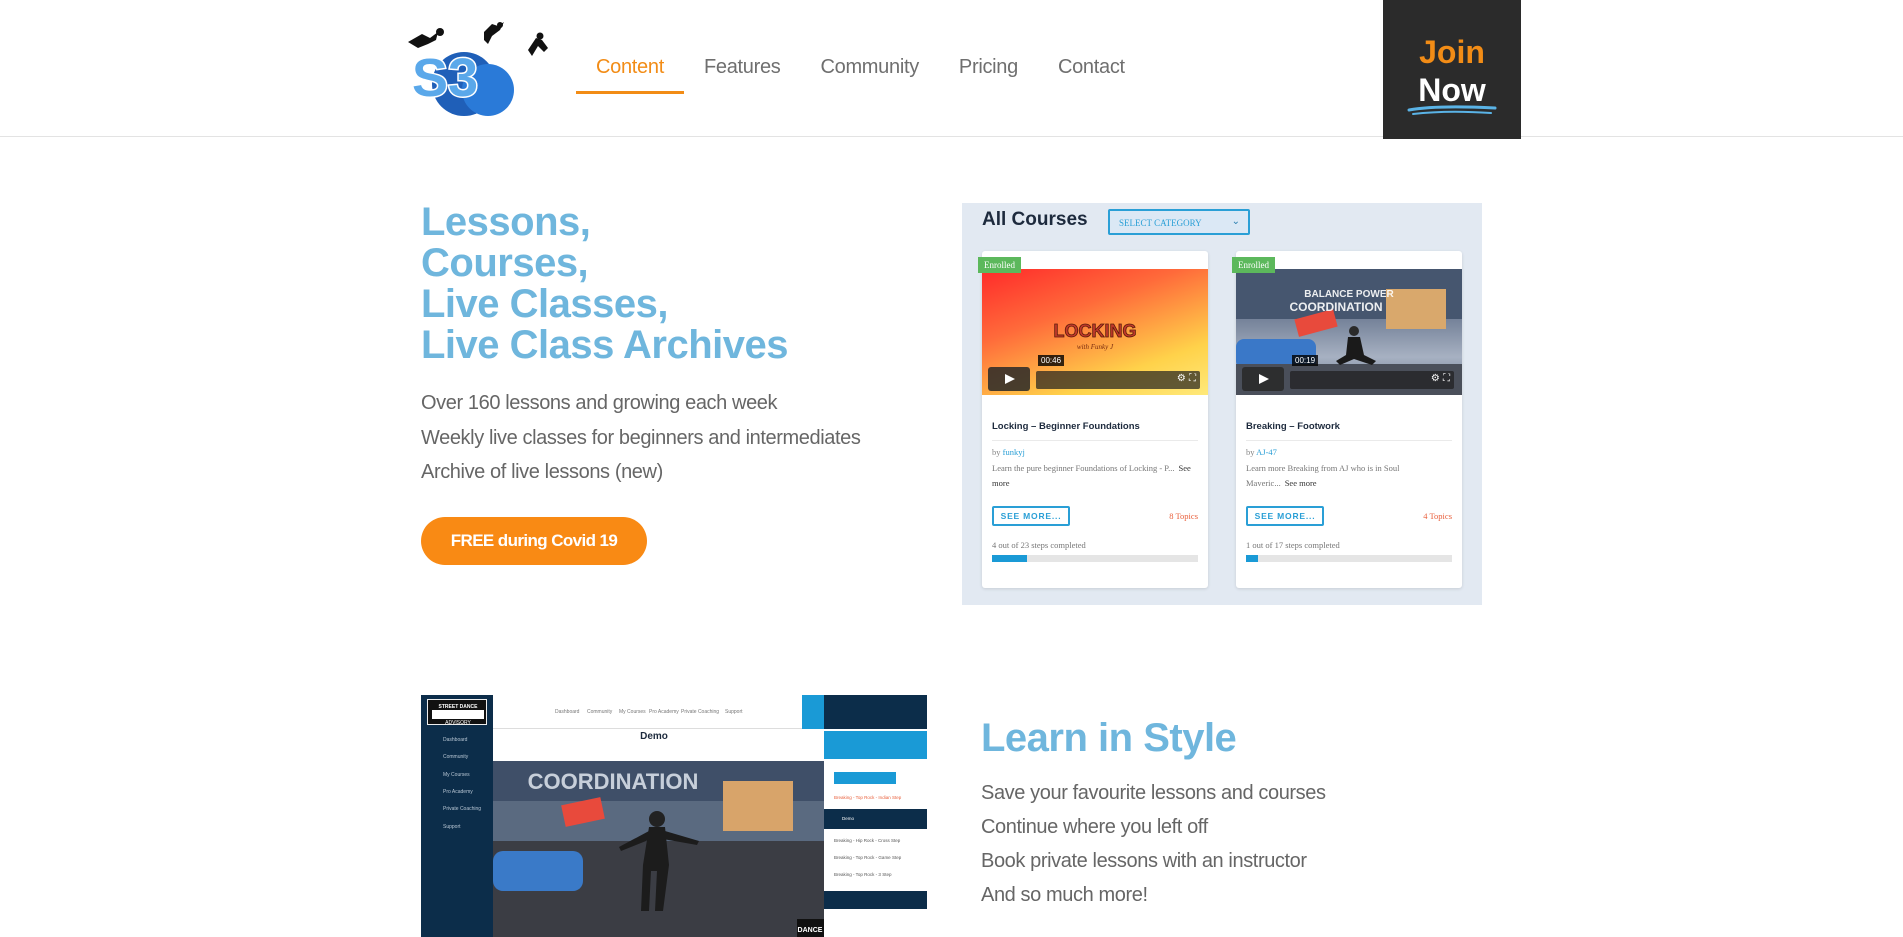 The height and width of the screenshot is (937, 1903). I want to click on progress-fill, so click(1252, 558).